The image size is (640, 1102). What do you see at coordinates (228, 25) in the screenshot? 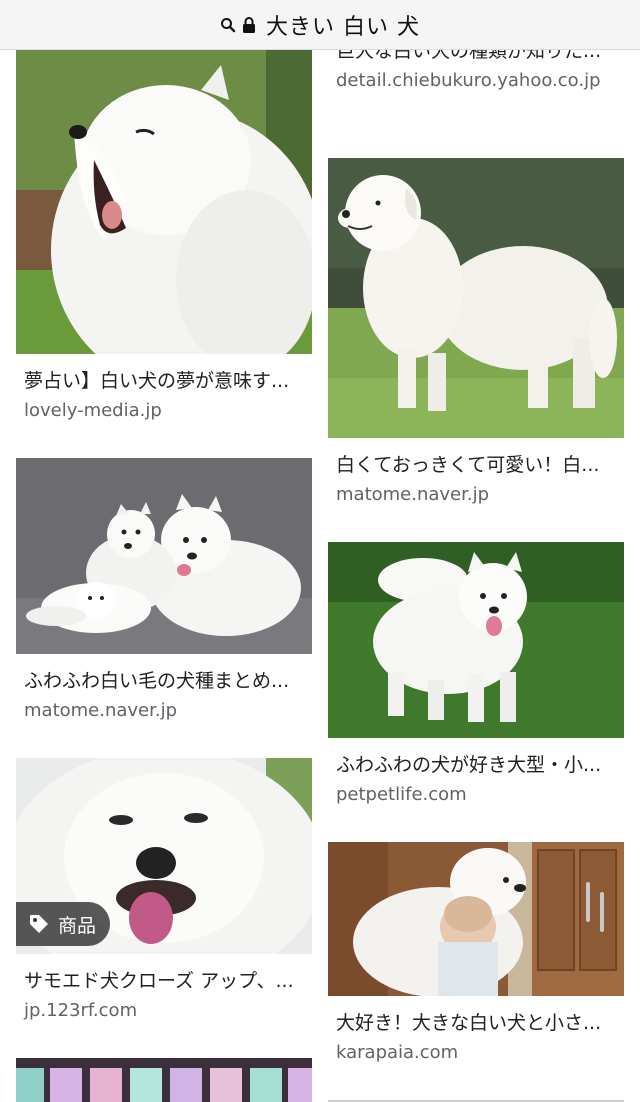
I see `search-icon` at bounding box center [228, 25].